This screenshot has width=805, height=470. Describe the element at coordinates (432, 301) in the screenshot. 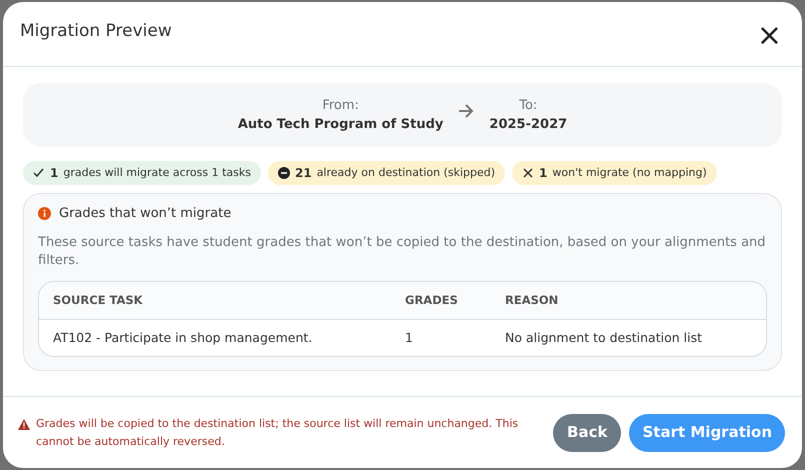

I see `column-header: GRADES` at that location.